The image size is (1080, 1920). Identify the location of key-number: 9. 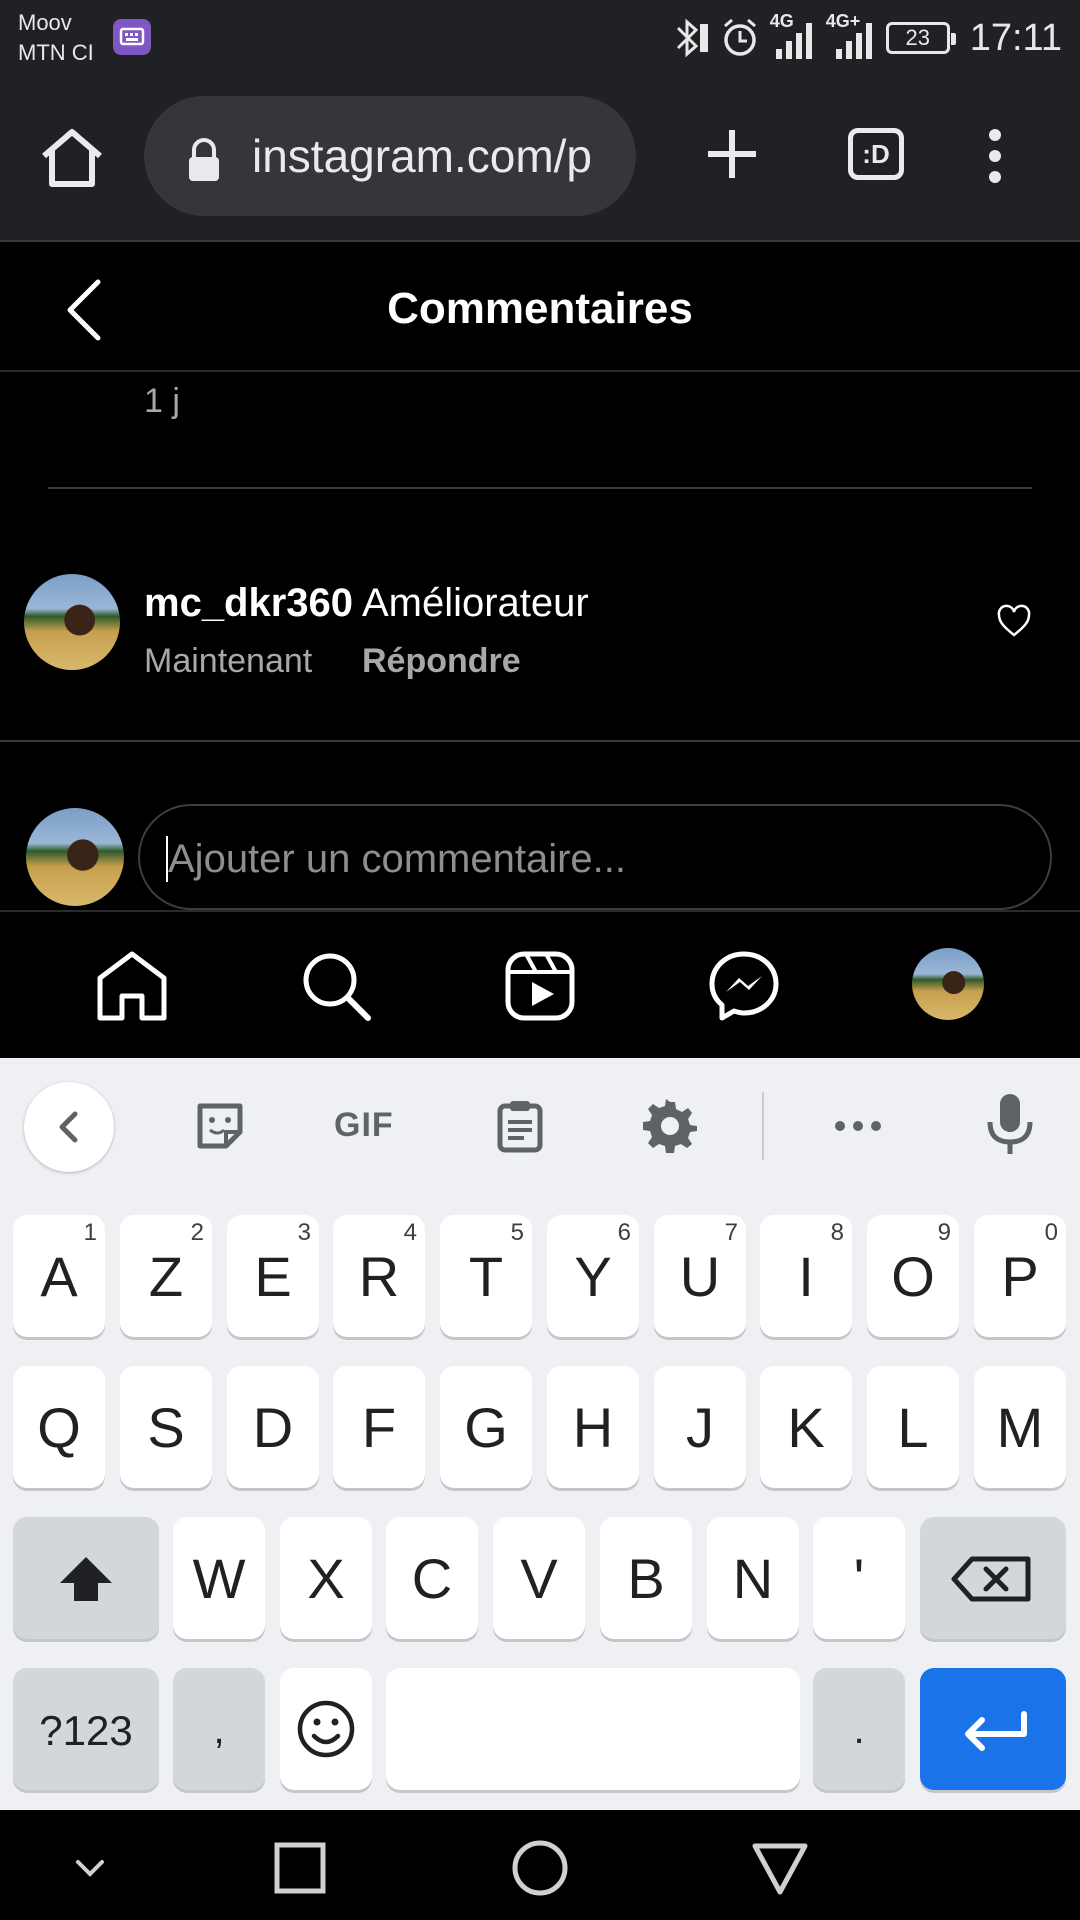
(944, 1232).